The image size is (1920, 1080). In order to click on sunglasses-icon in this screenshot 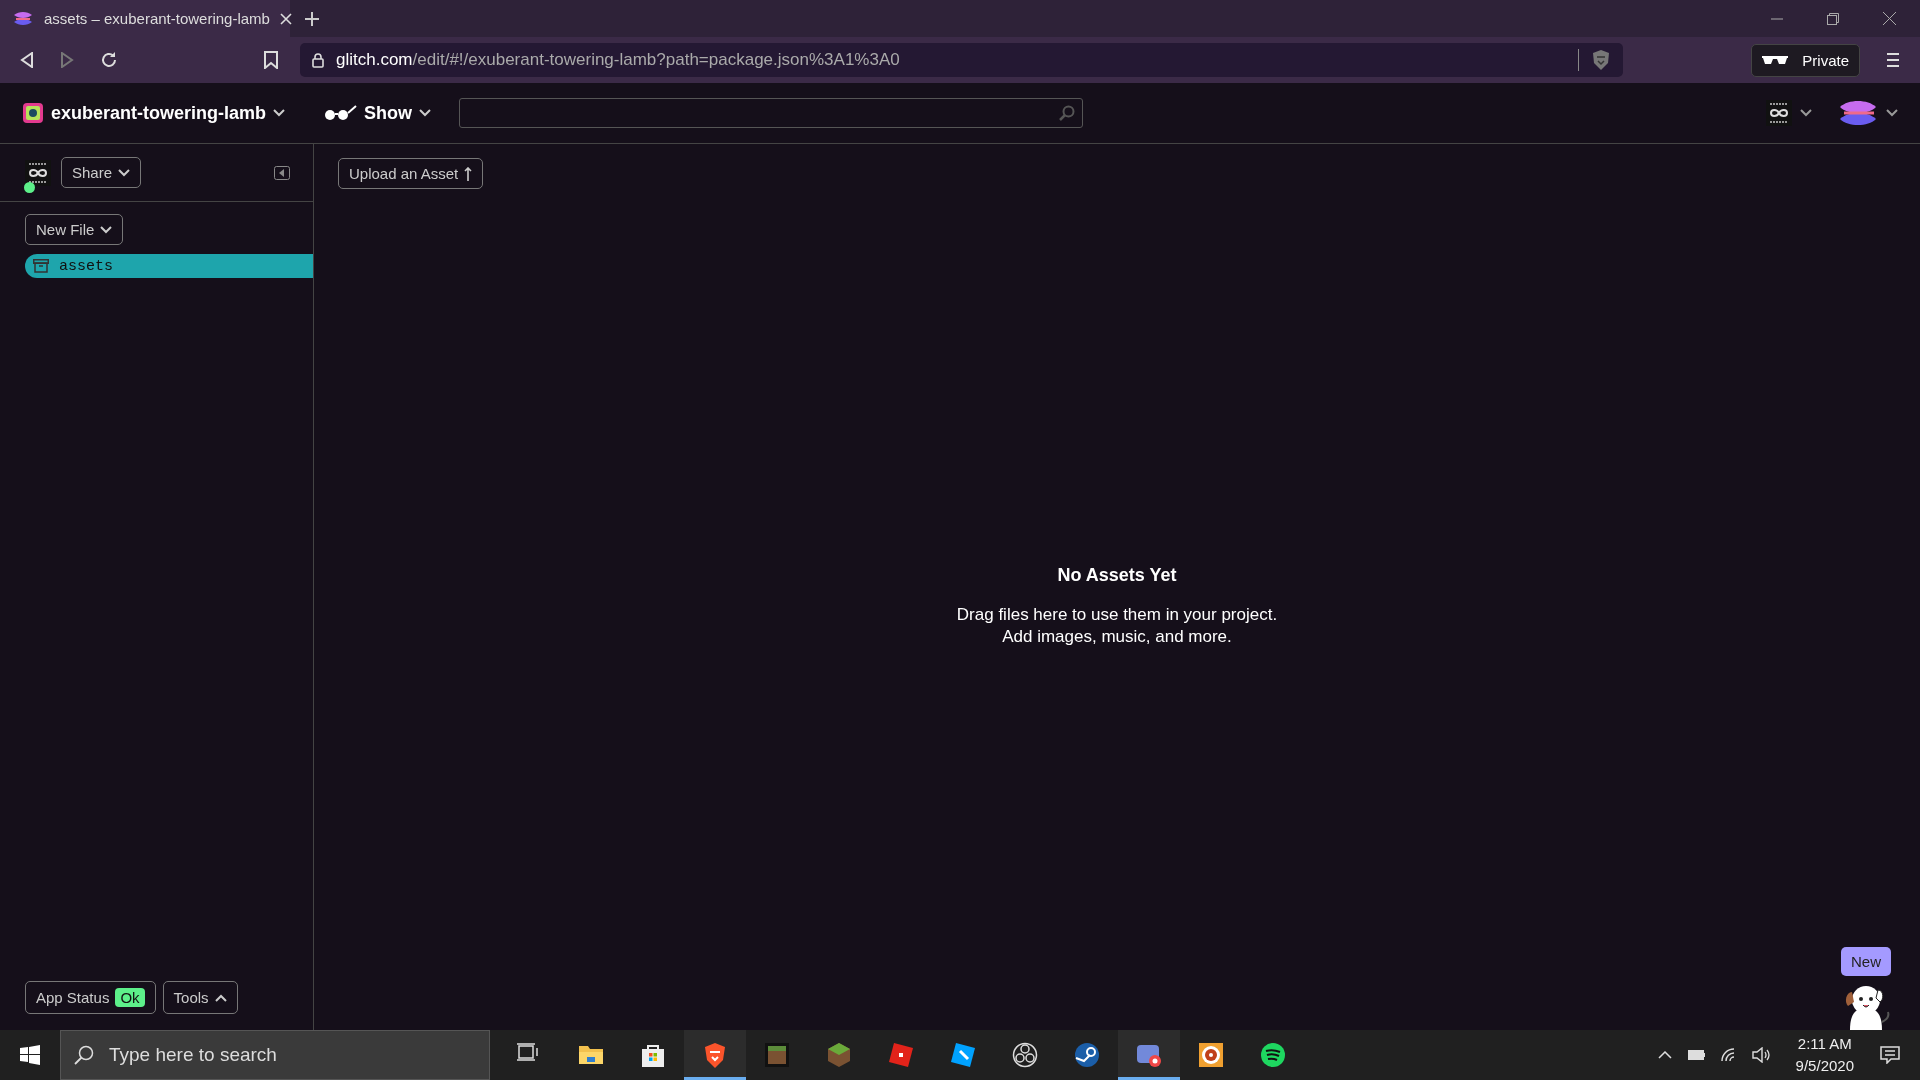, I will do `click(1775, 60)`.